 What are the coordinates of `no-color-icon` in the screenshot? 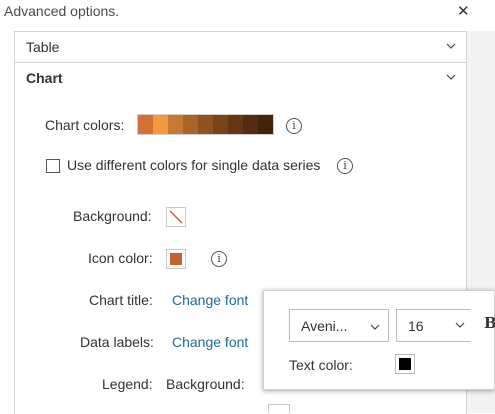 It's located at (176, 217).